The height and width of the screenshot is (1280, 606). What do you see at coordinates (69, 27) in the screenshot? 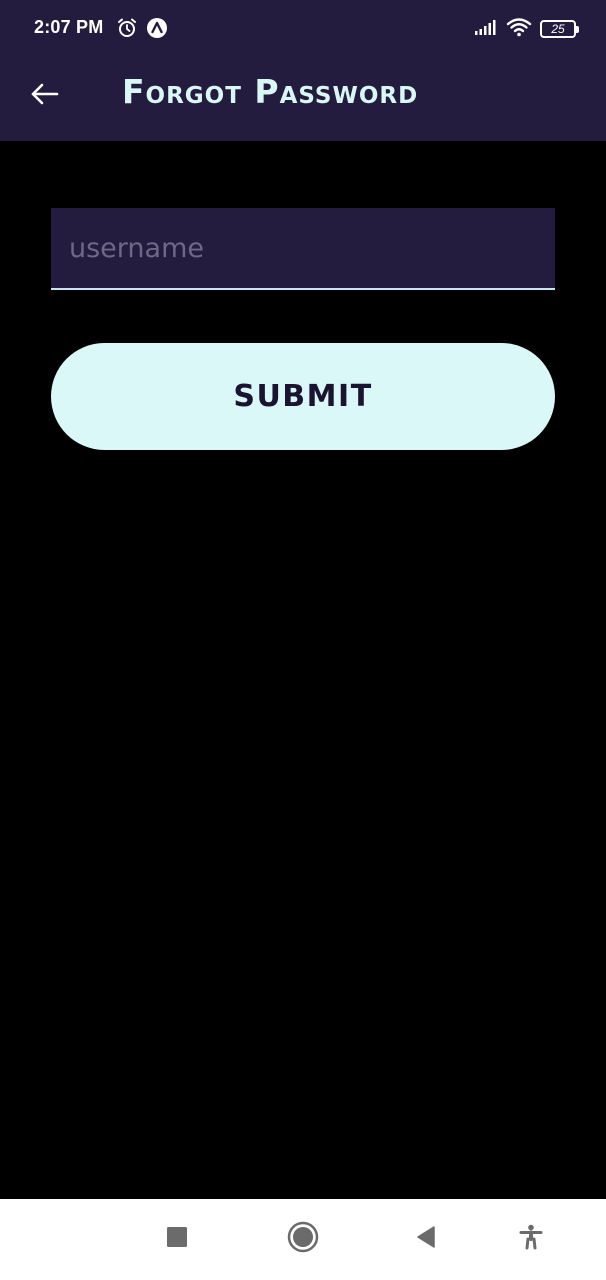
I see `status-time: 2:07 PM` at bounding box center [69, 27].